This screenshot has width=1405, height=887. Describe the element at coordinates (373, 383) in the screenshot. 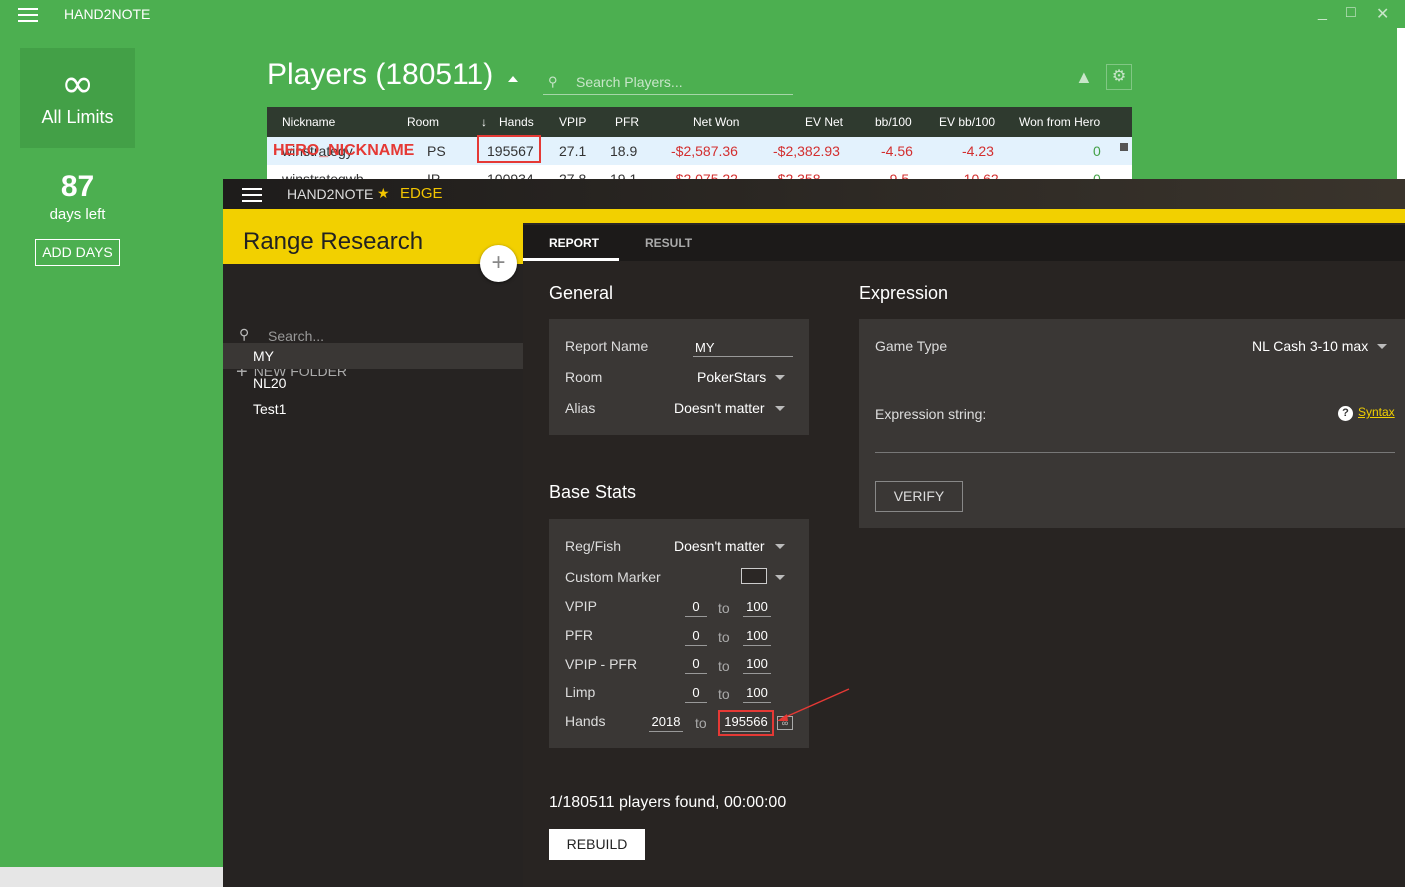

I see `folder-item-nl20: NL20` at that location.